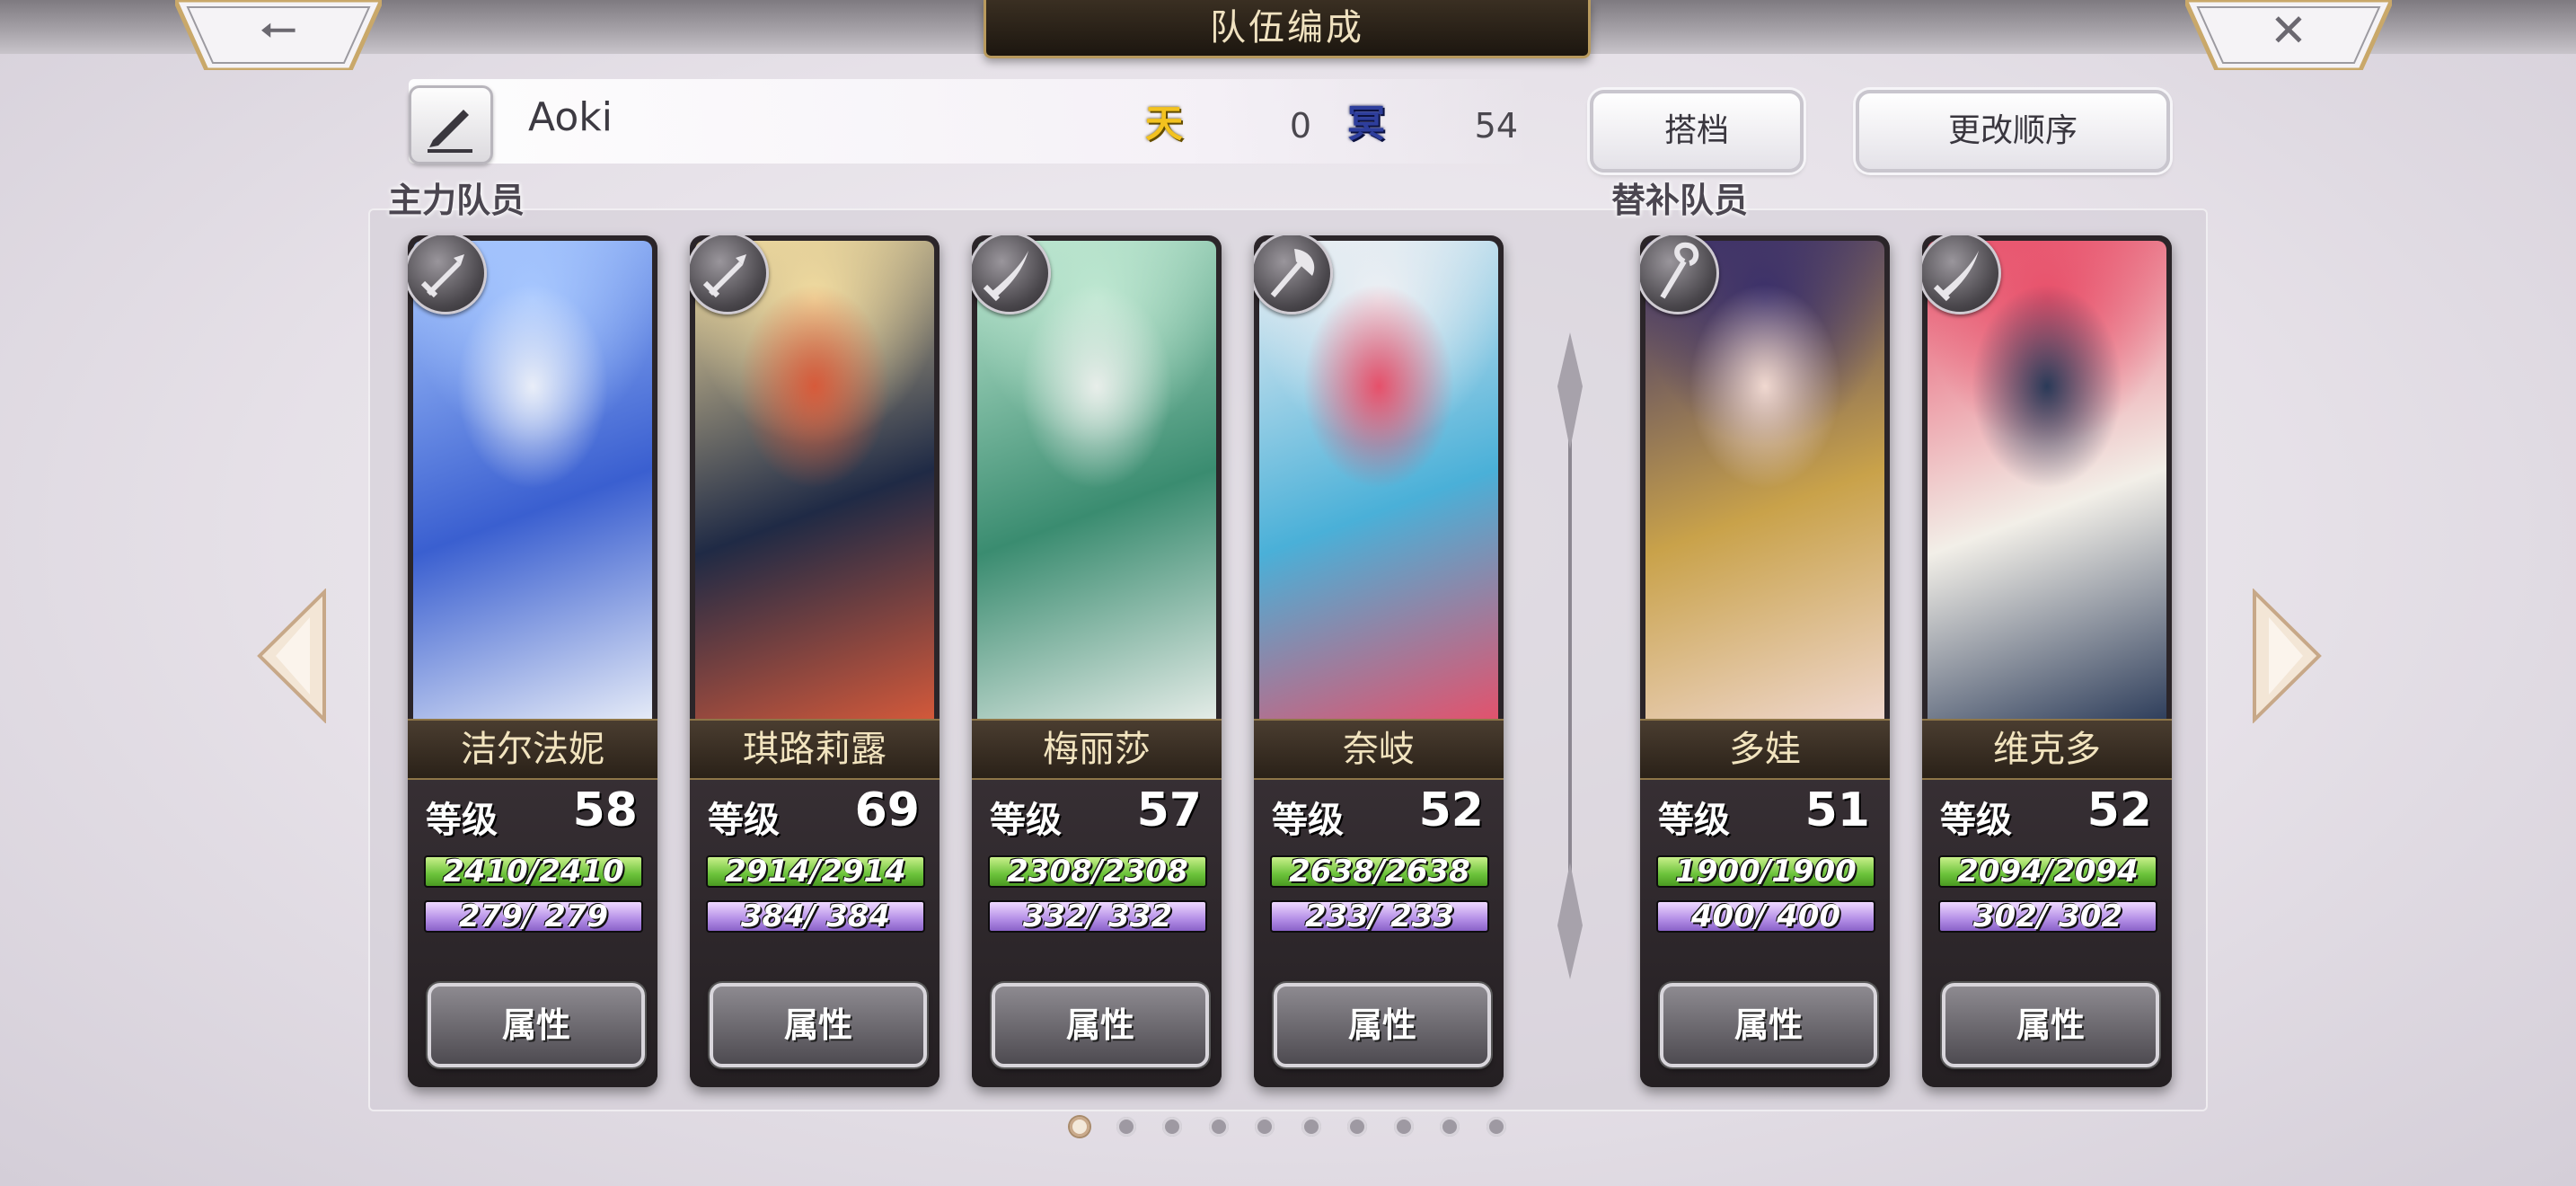  I want to click on mp-bar: 400/ 400, so click(1765, 916).